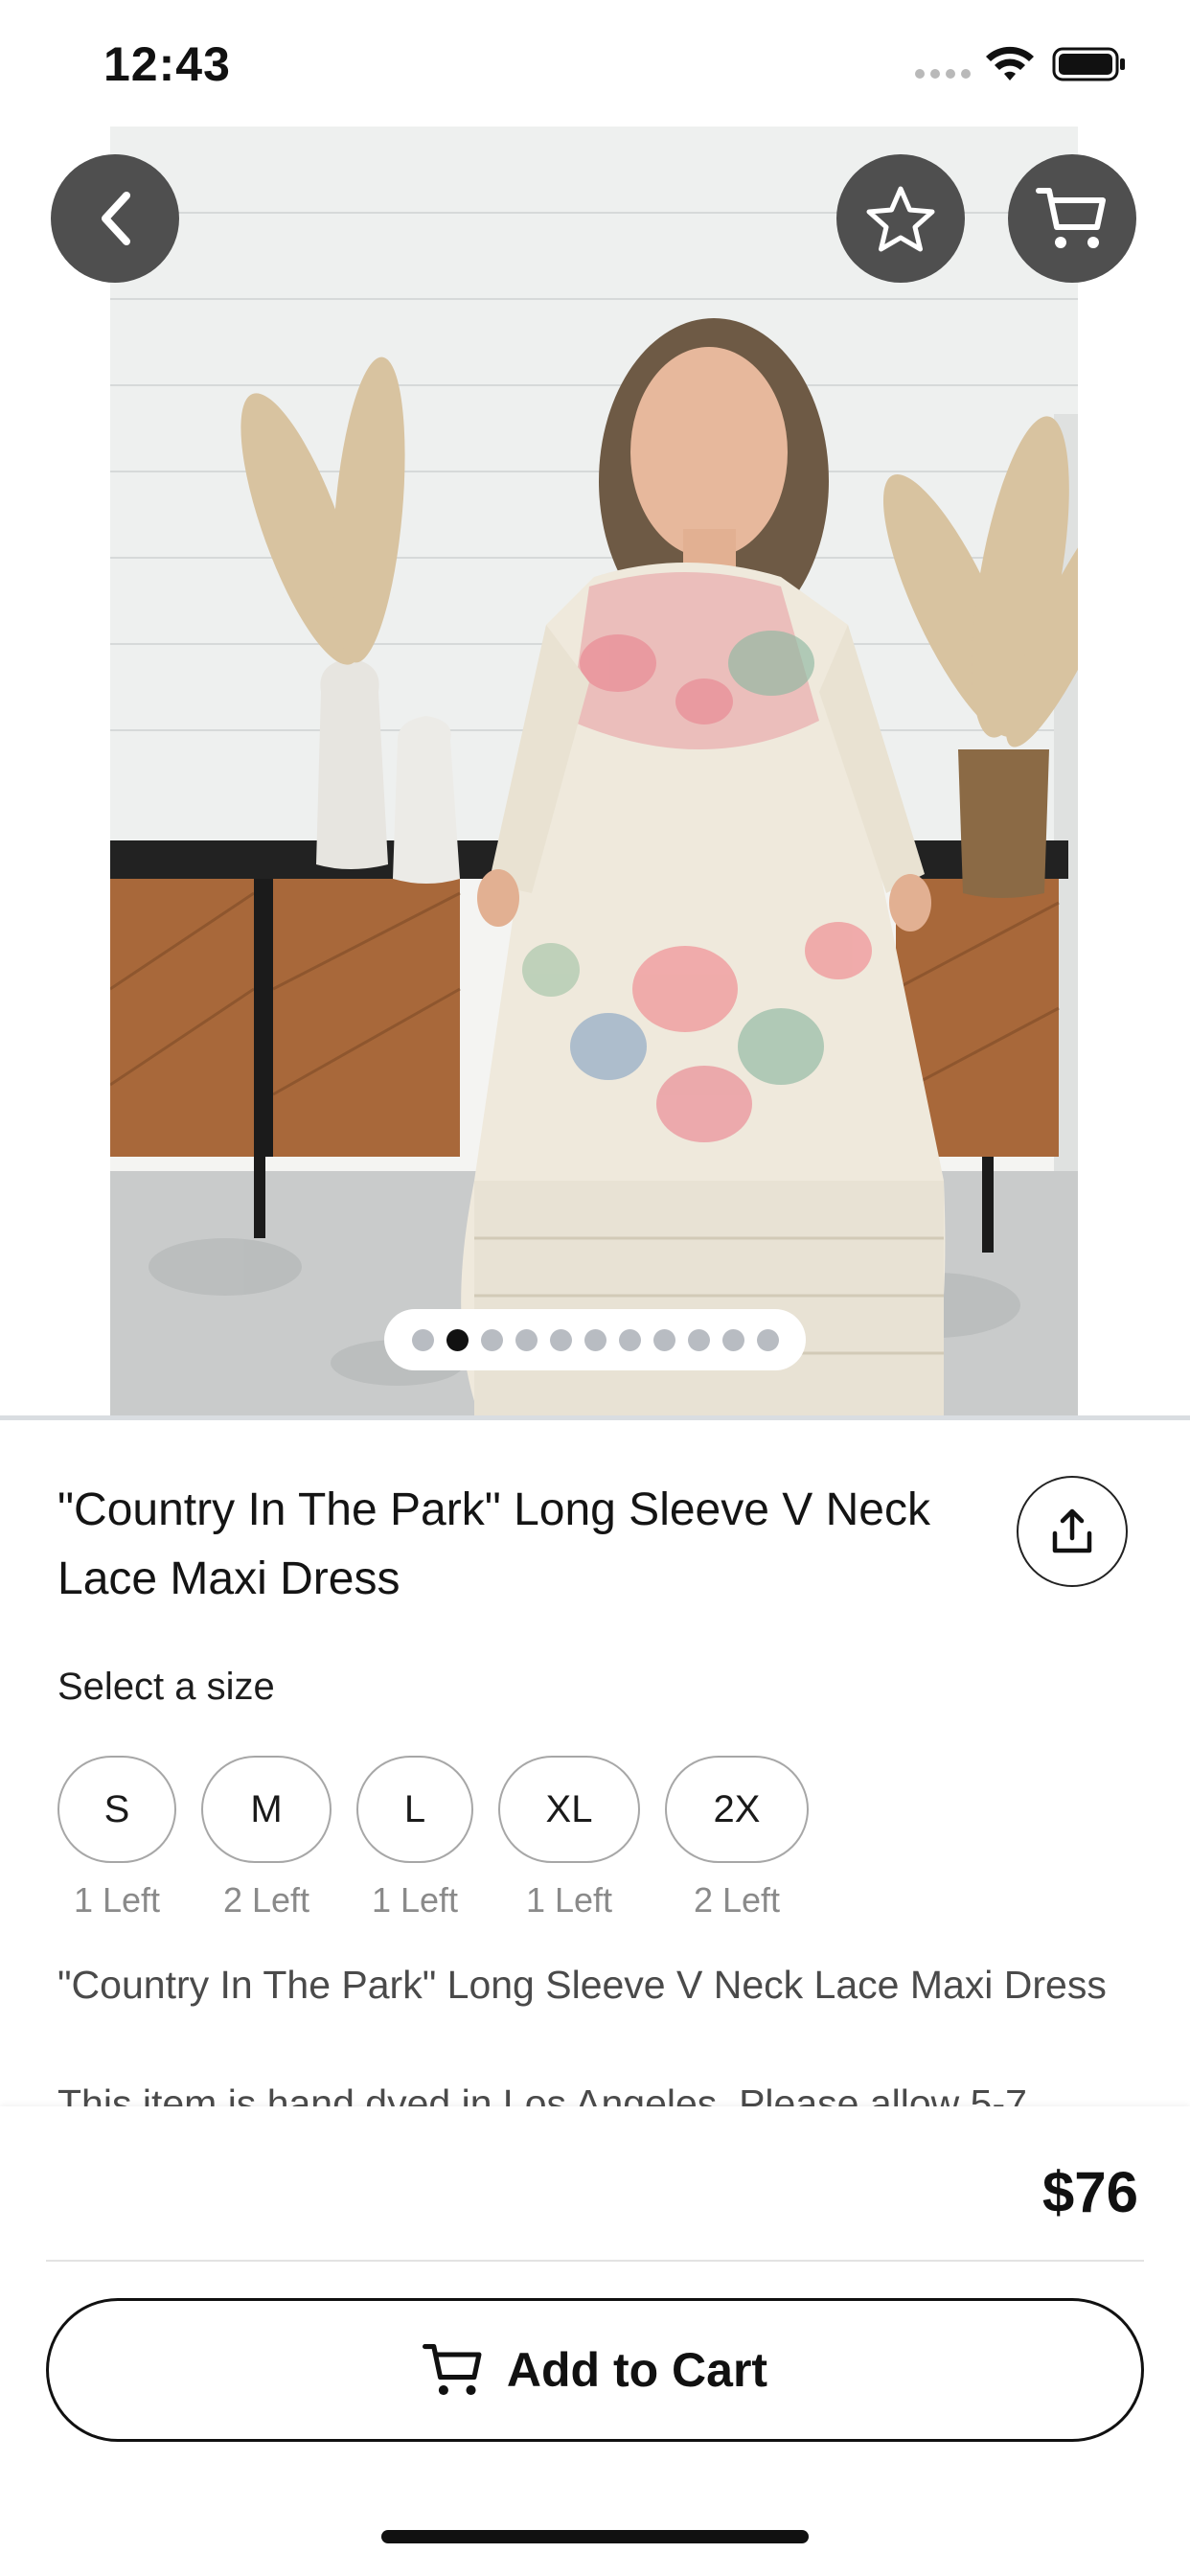 This screenshot has height=2576, width=1190. I want to click on add-to-cart-label: Add to Cart, so click(637, 2370).